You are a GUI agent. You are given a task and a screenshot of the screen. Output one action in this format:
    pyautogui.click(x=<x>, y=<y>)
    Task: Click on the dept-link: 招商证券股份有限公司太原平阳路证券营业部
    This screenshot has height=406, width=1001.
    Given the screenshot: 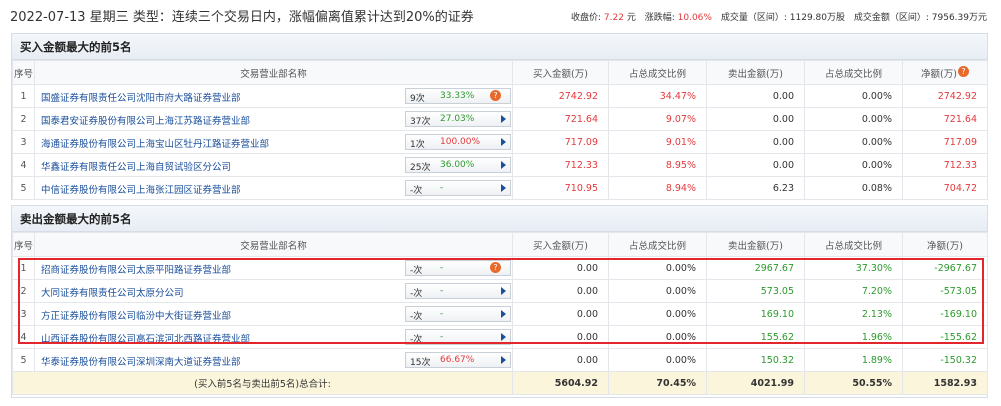 What is the action you would take?
    pyautogui.click(x=136, y=269)
    